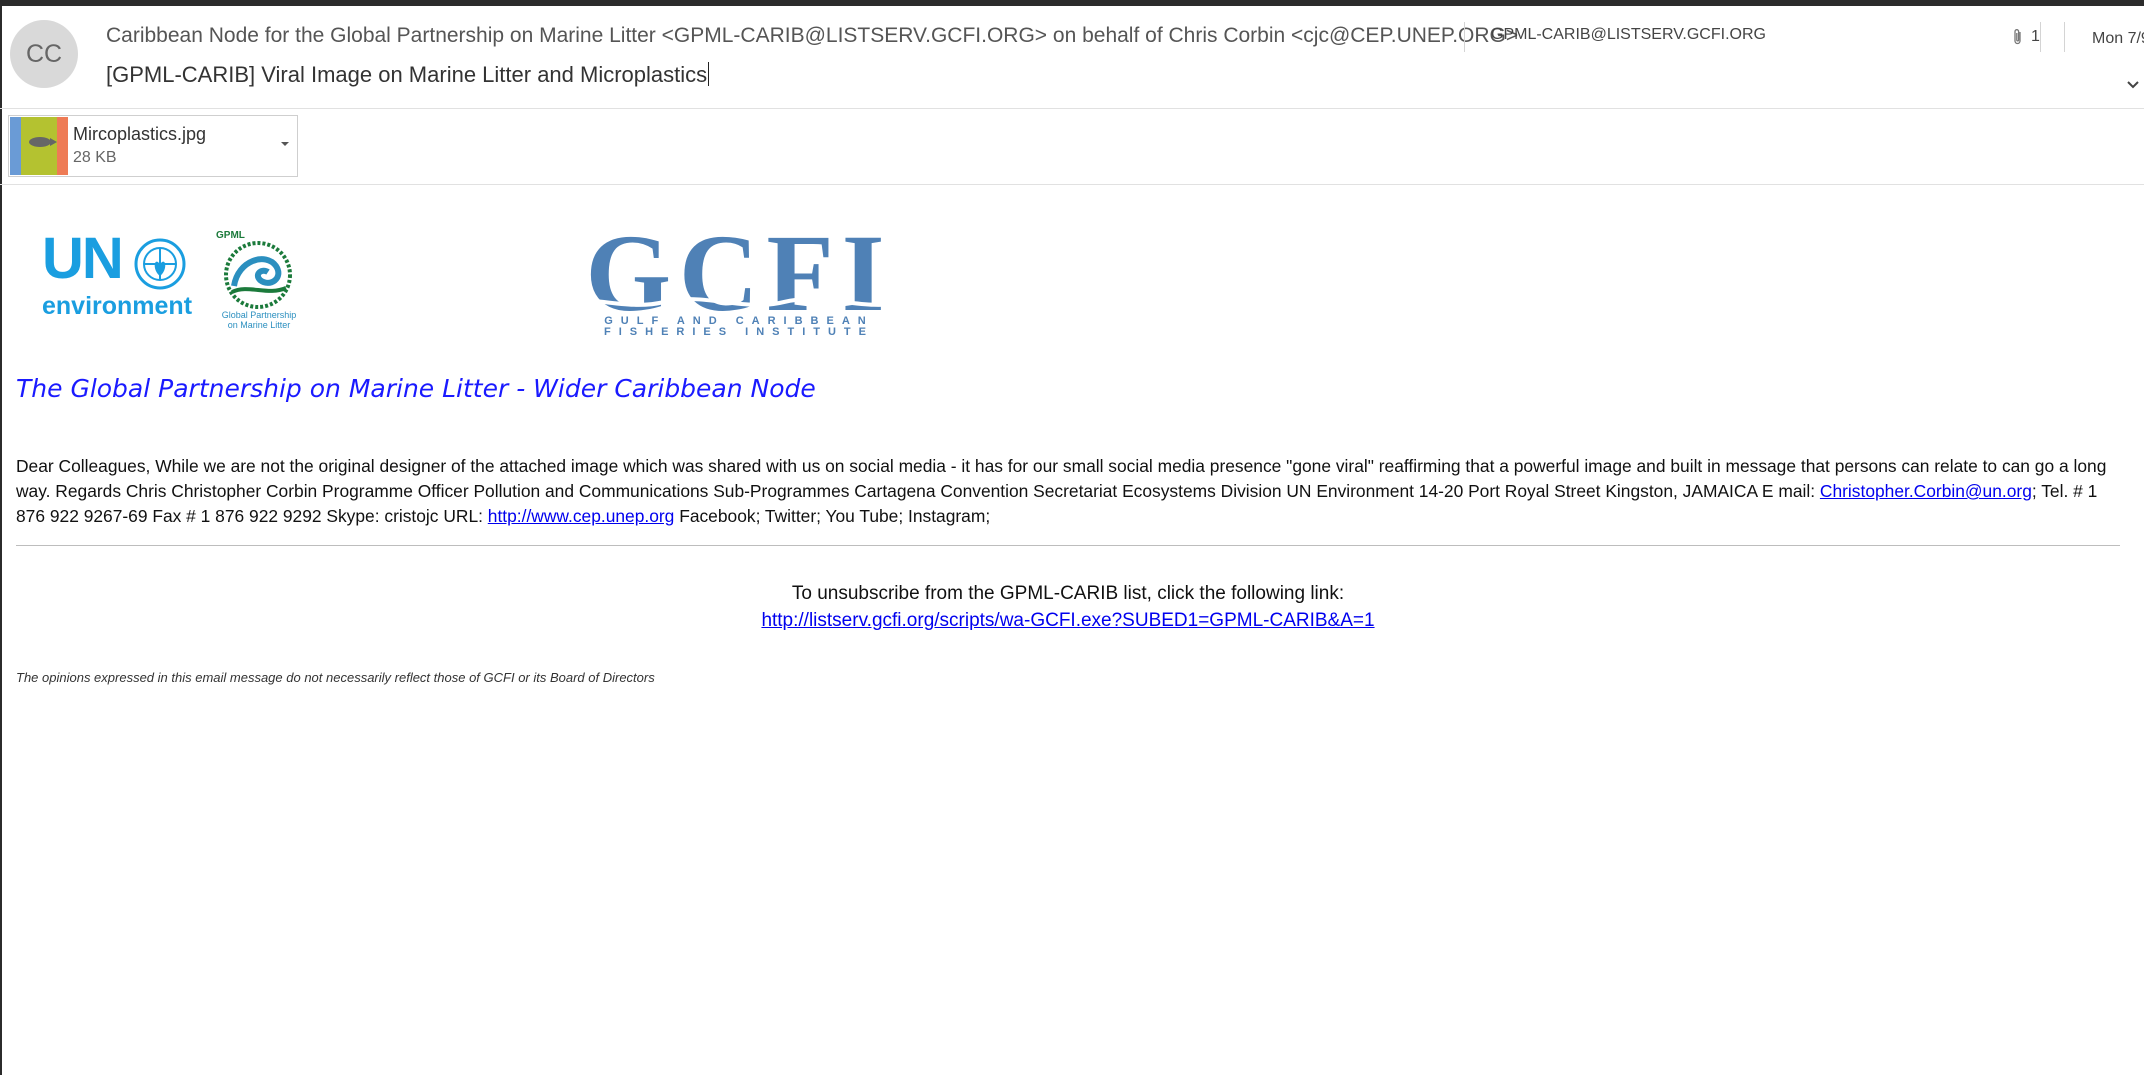 This screenshot has height=1075, width=2144. I want to click on gcfi-wave-icon, so click(739, 302).